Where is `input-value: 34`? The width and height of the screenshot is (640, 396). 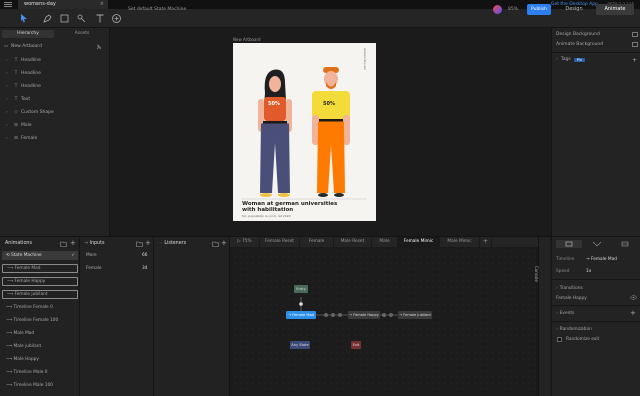 input-value: 34 is located at coordinates (144, 268).